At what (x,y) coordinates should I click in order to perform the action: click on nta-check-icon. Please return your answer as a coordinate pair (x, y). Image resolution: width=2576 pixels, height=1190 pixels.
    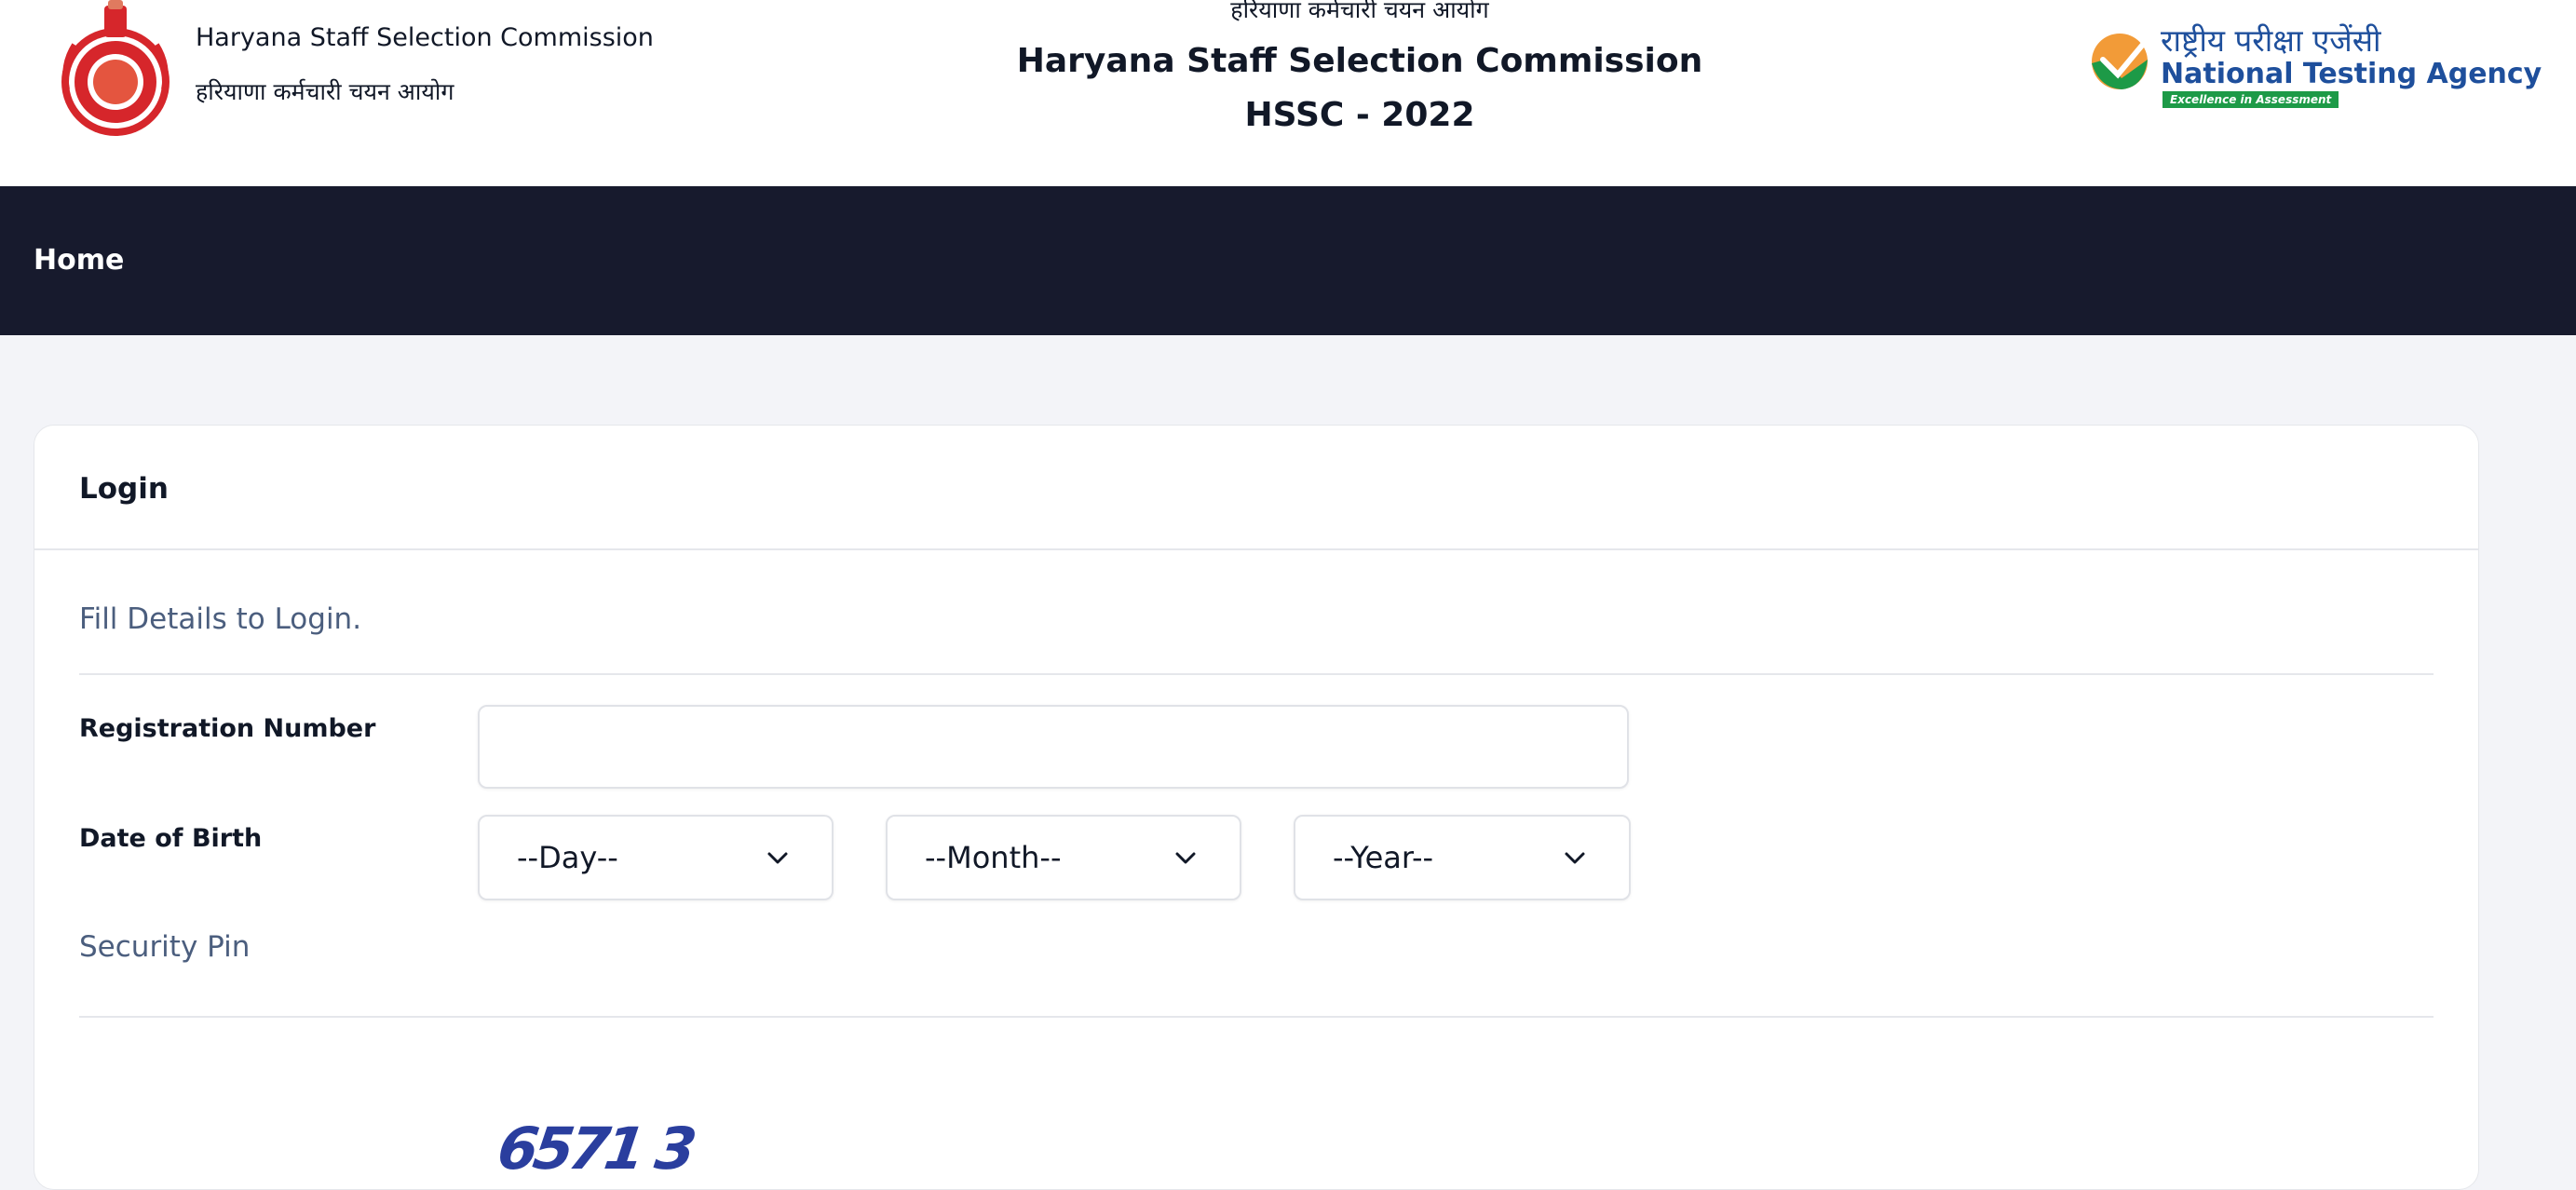
    Looking at the image, I should click on (2120, 61).